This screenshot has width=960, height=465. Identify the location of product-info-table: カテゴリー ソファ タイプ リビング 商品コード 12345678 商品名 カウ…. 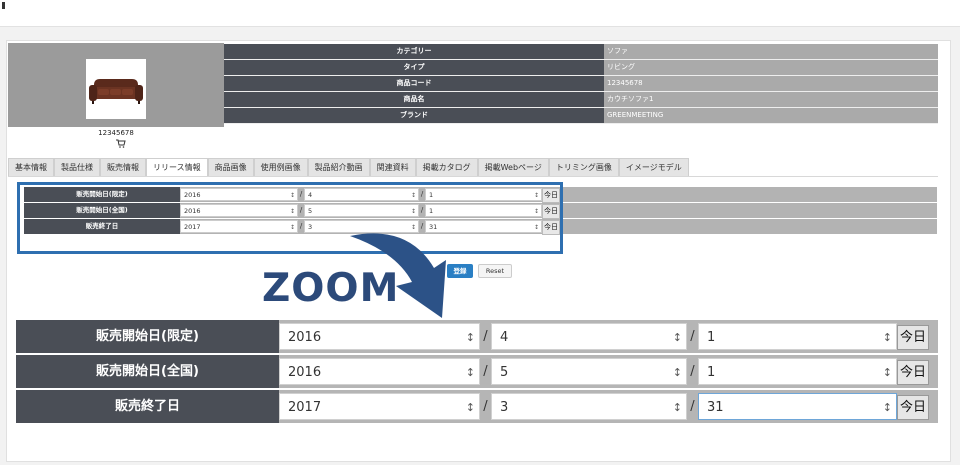
(581, 84).